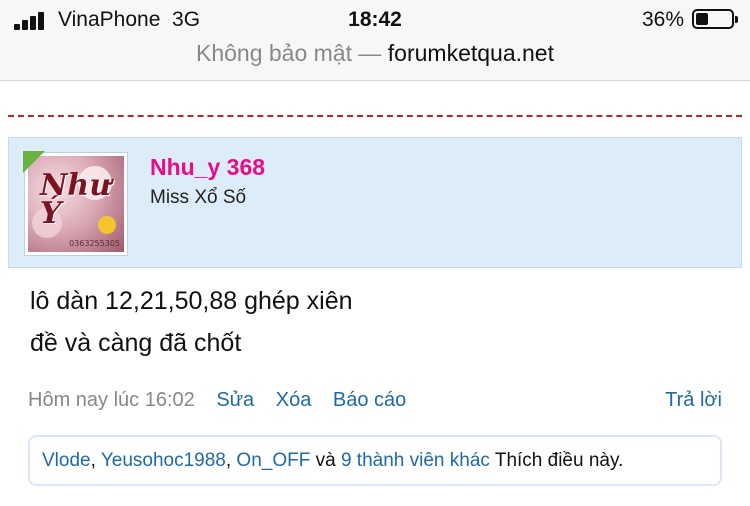 The width and height of the screenshot is (750, 506). Describe the element at coordinates (207, 167) in the screenshot. I see `author-username: Nhu_y 368` at that location.